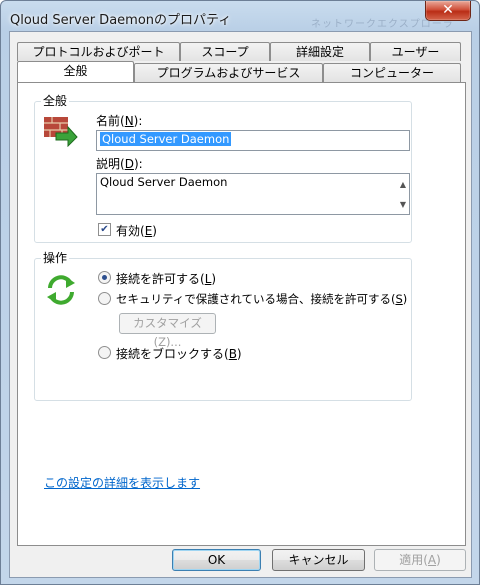 Image resolution: width=480 pixels, height=585 pixels. I want to click on allow-connection-radio, so click(104, 277).